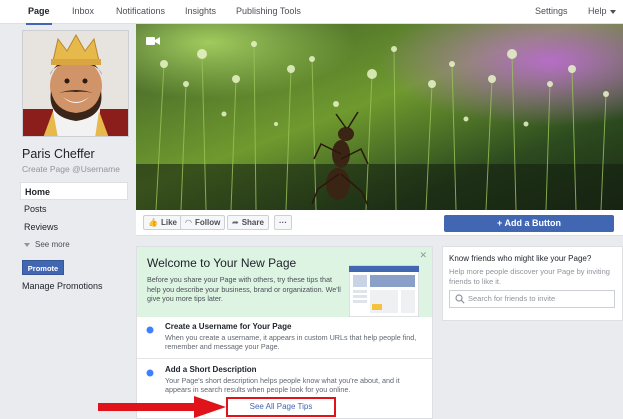 The height and width of the screenshot is (419, 623). I want to click on page-sidebar: Home Posts Reviews See more, so click(74, 218).